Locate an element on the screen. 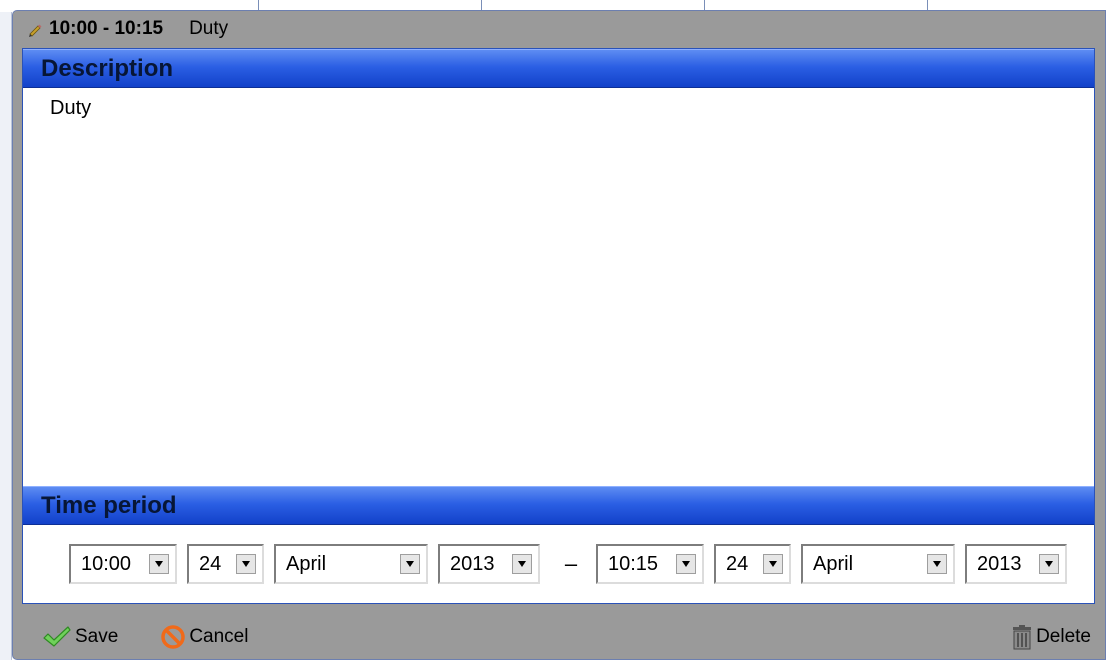 This screenshot has height=660, width=1106. cancel-button: Cancel is located at coordinates (204, 637).